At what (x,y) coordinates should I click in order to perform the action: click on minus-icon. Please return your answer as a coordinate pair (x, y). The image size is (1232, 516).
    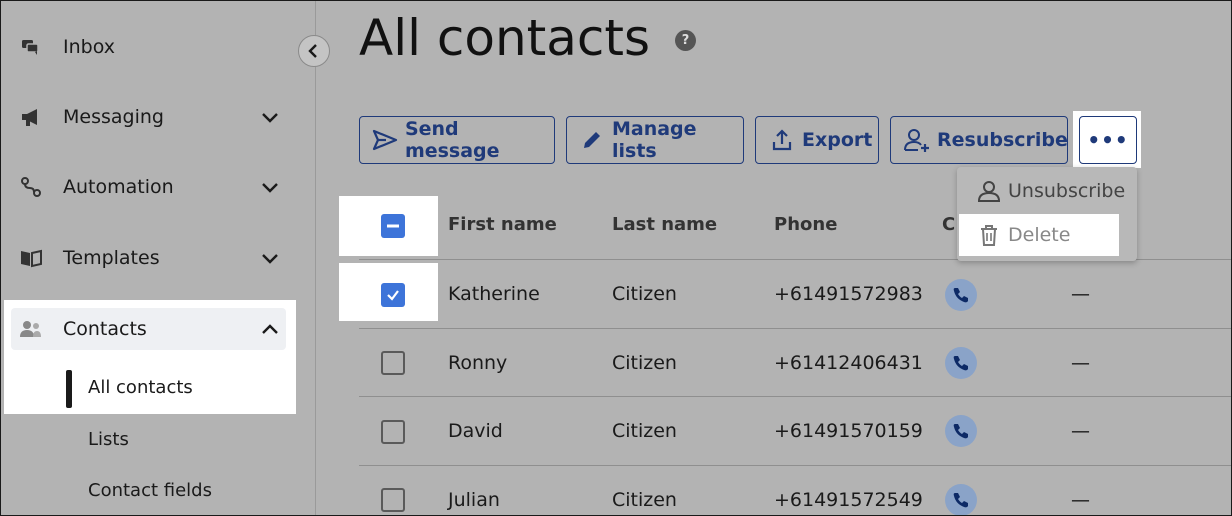
    Looking at the image, I should click on (393, 226).